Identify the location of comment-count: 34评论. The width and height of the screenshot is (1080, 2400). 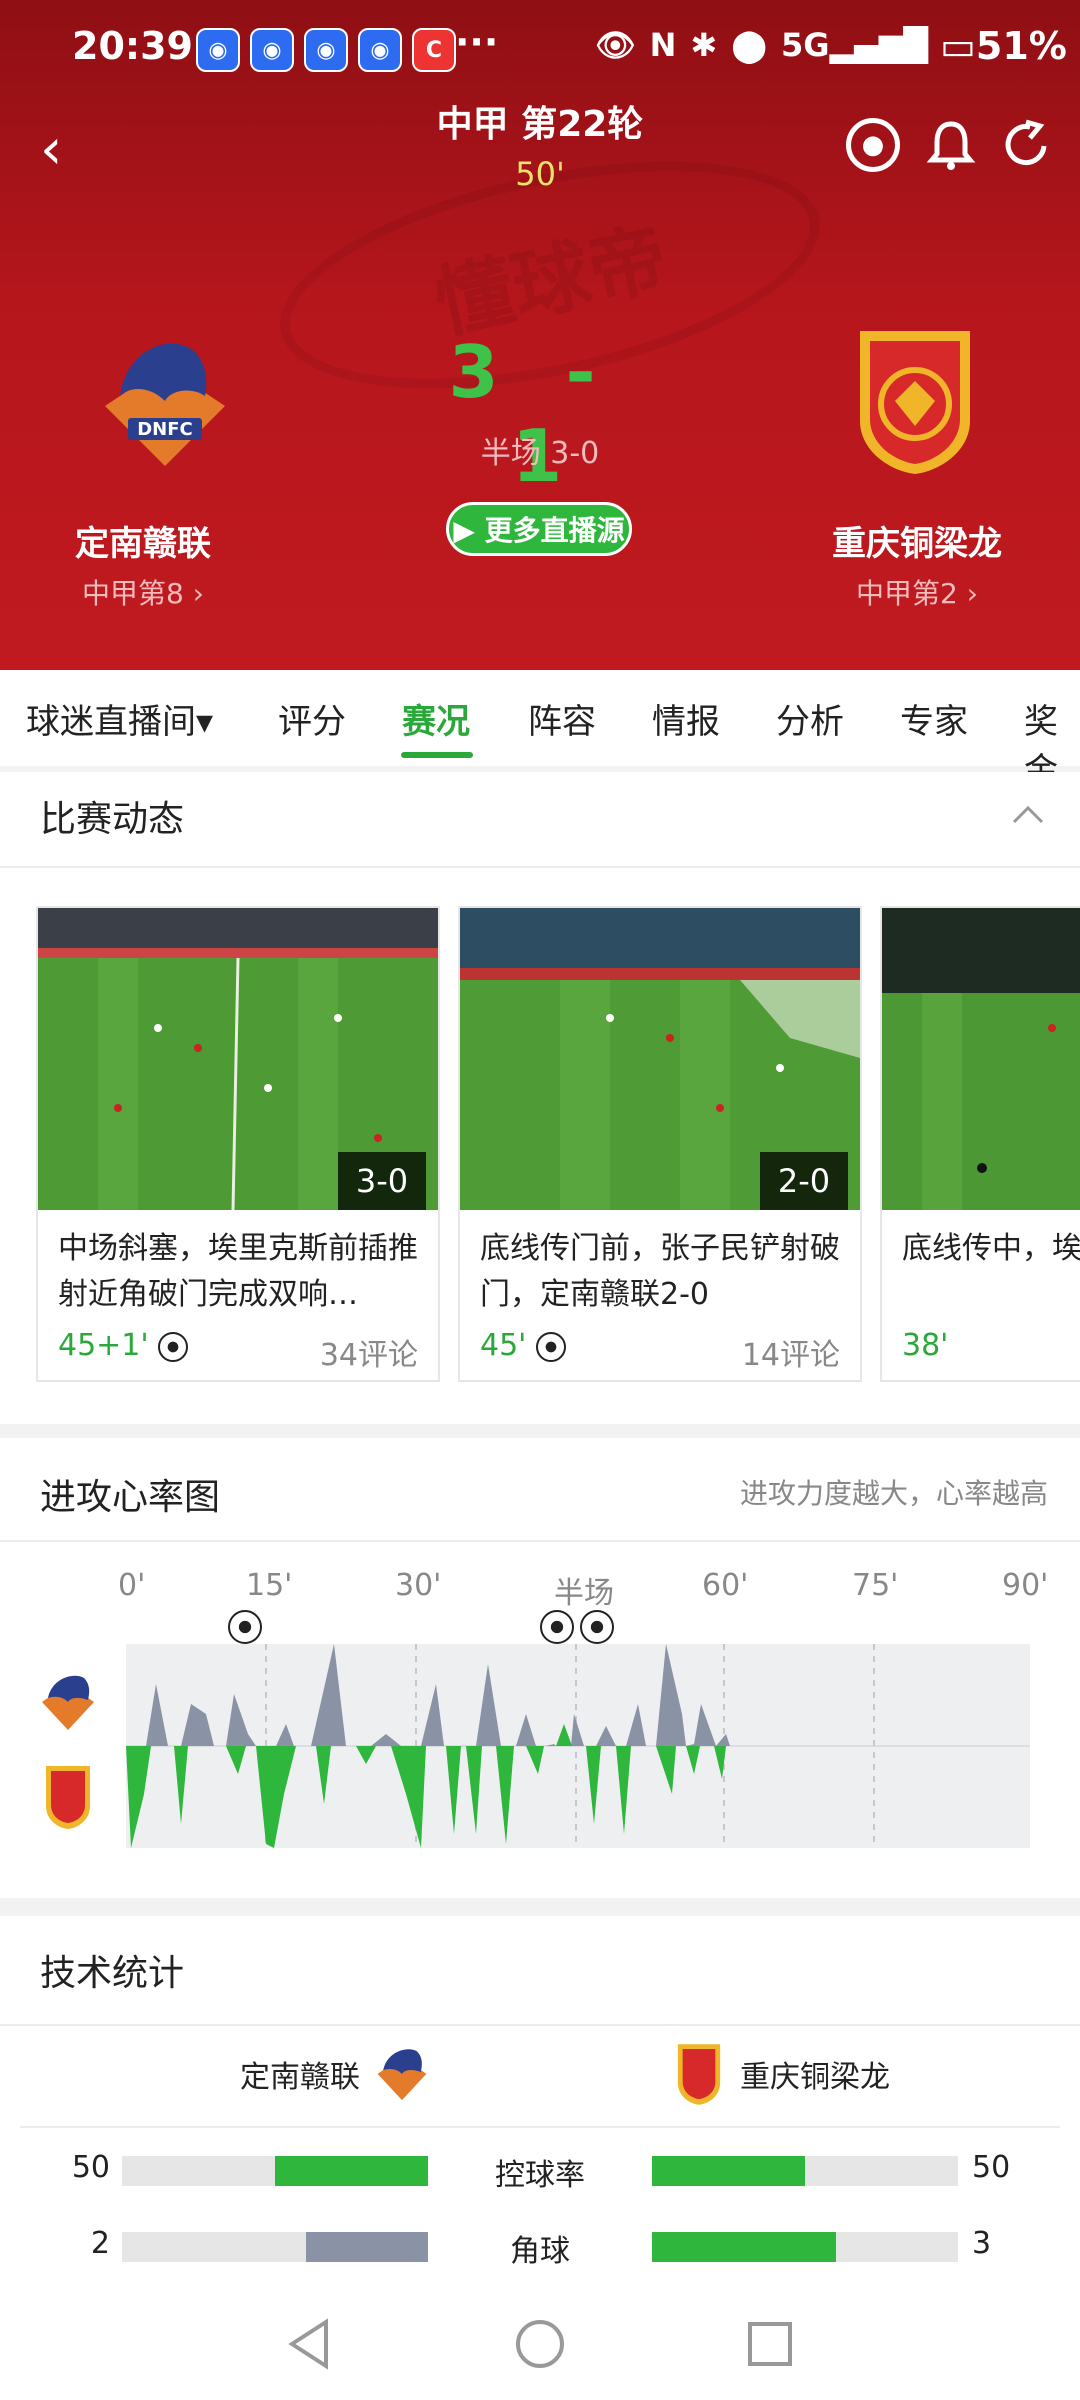
(369, 1352).